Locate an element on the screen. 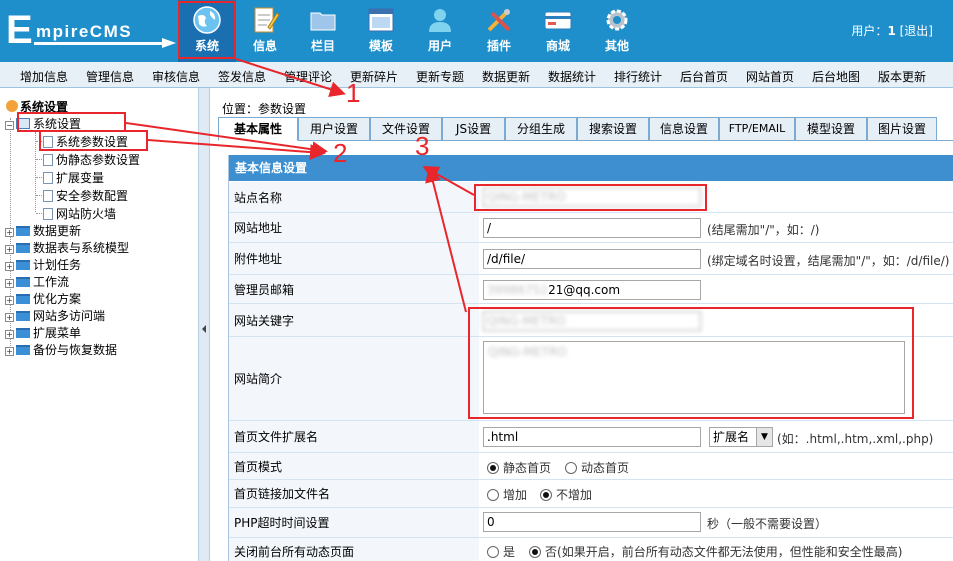  tab-image: 图片设置 is located at coordinates (902, 129).